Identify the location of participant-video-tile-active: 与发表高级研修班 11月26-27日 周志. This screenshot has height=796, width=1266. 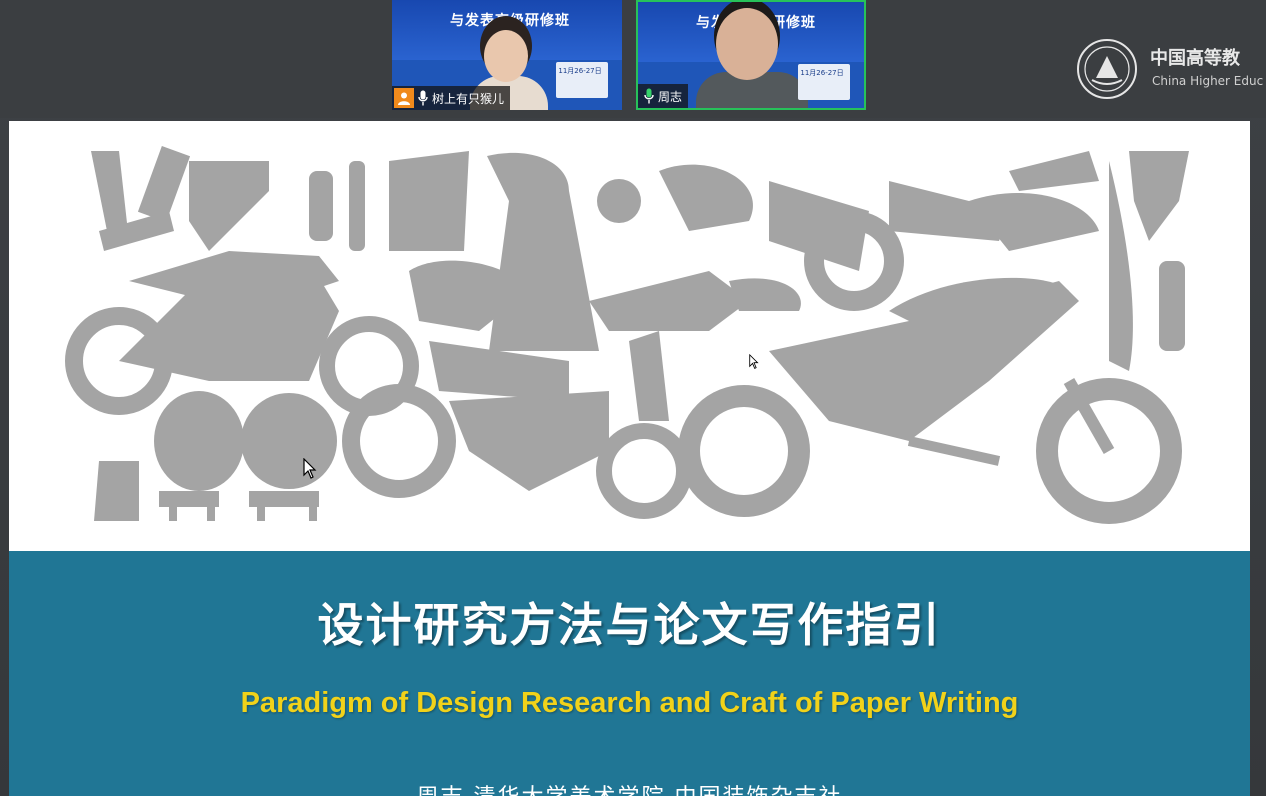
(751, 55).